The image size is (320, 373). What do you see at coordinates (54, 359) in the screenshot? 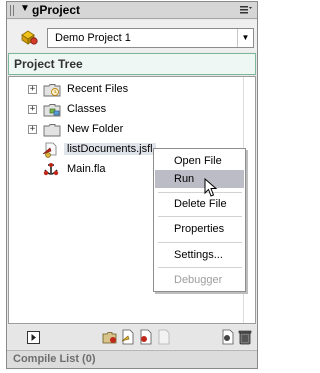
I see `compile-list-label: Compile List (0)` at bounding box center [54, 359].